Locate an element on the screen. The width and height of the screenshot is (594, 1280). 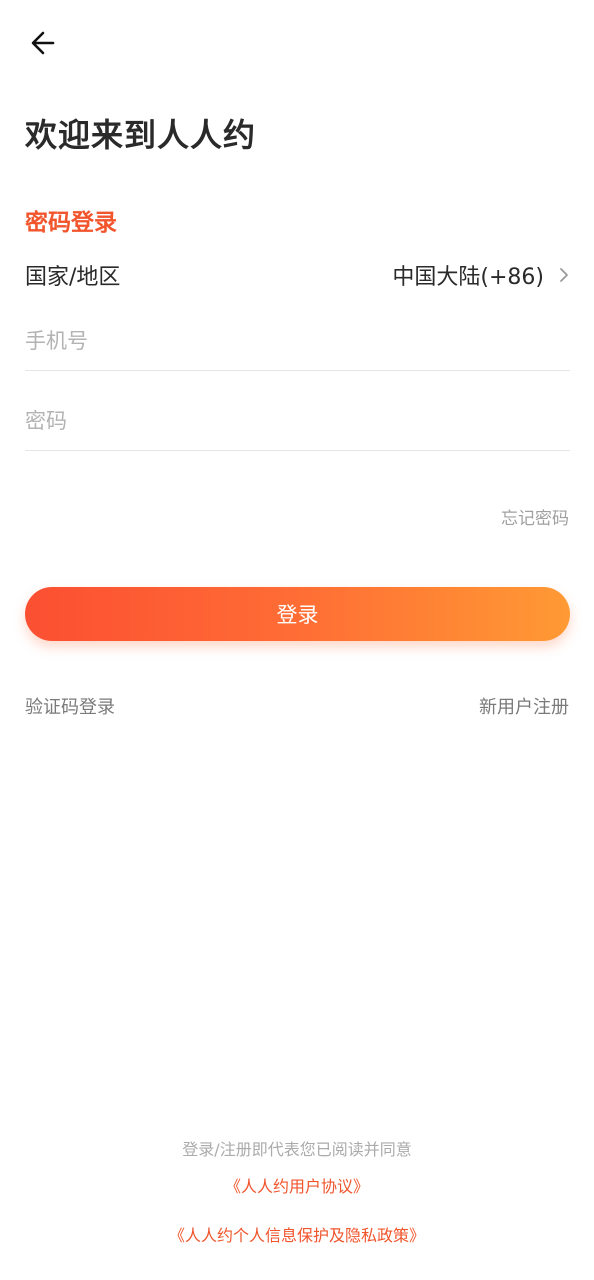
back-button is located at coordinates (43, 43).